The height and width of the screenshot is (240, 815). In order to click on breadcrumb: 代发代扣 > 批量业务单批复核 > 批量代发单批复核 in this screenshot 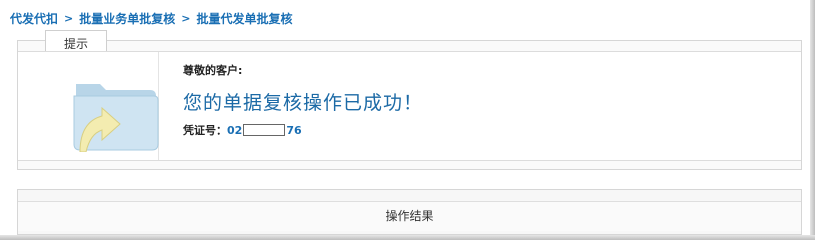, I will do `click(151, 18)`.